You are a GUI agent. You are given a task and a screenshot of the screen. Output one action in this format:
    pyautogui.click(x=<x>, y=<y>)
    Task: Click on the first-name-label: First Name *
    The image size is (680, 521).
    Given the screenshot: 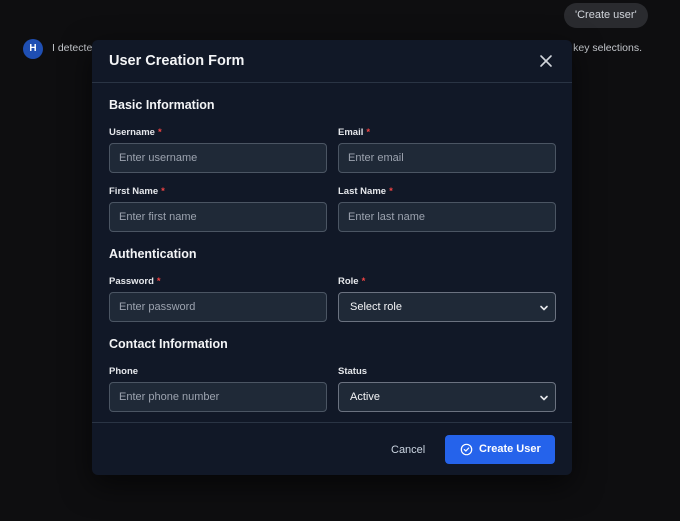 What is the action you would take?
    pyautogui.click(x=137, y=191)
    